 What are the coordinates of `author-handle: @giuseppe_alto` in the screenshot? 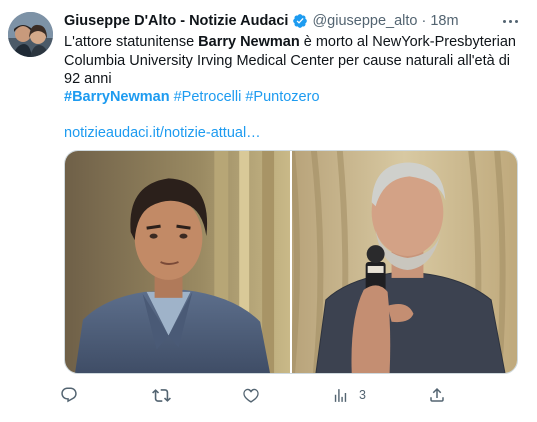 It's located at (364, 21).